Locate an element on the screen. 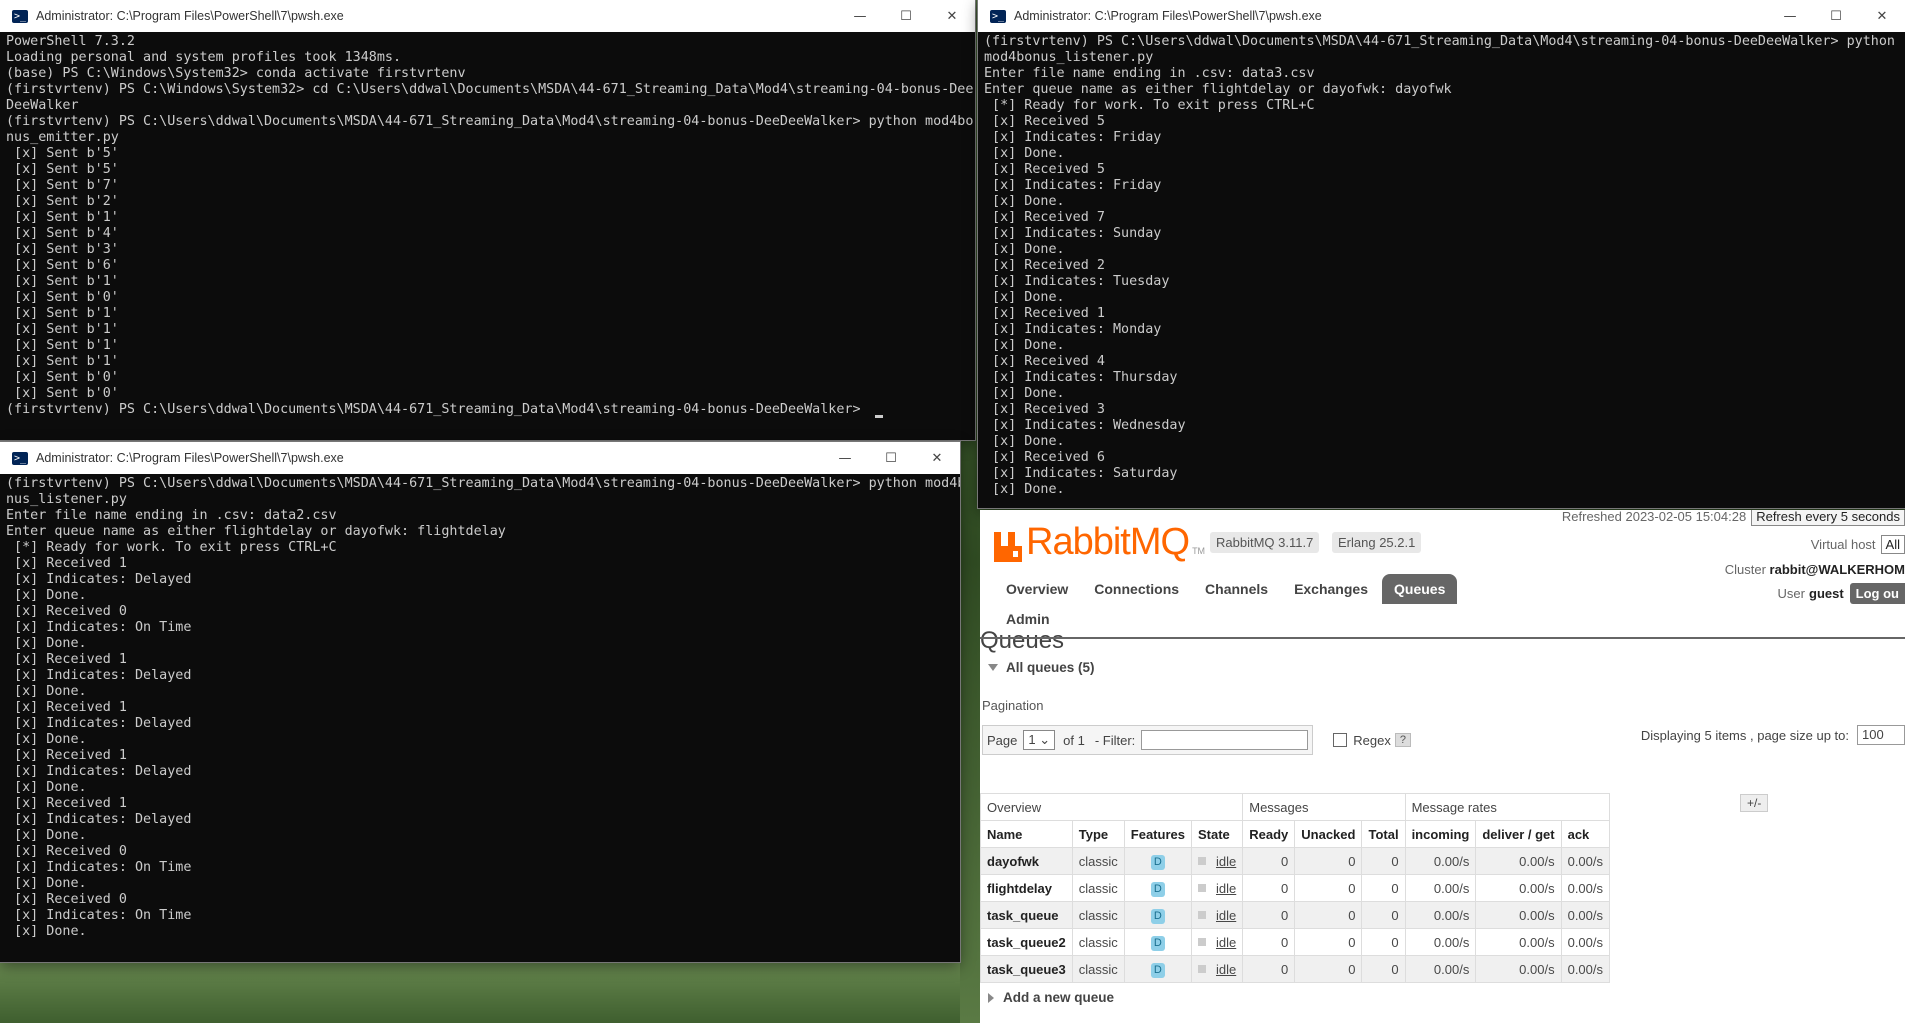  column-header: Type is located at coordinates (1098, 834).